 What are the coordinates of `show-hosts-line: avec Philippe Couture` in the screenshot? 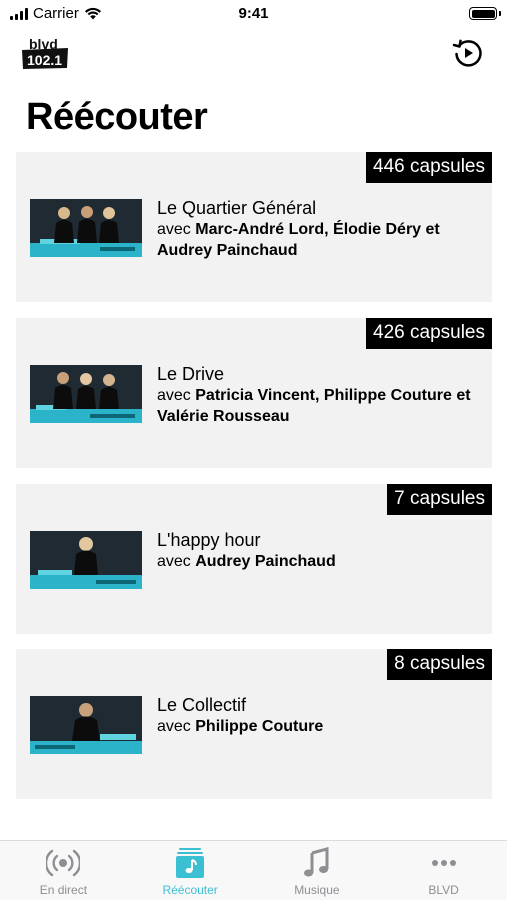 It's located at (317, 726).